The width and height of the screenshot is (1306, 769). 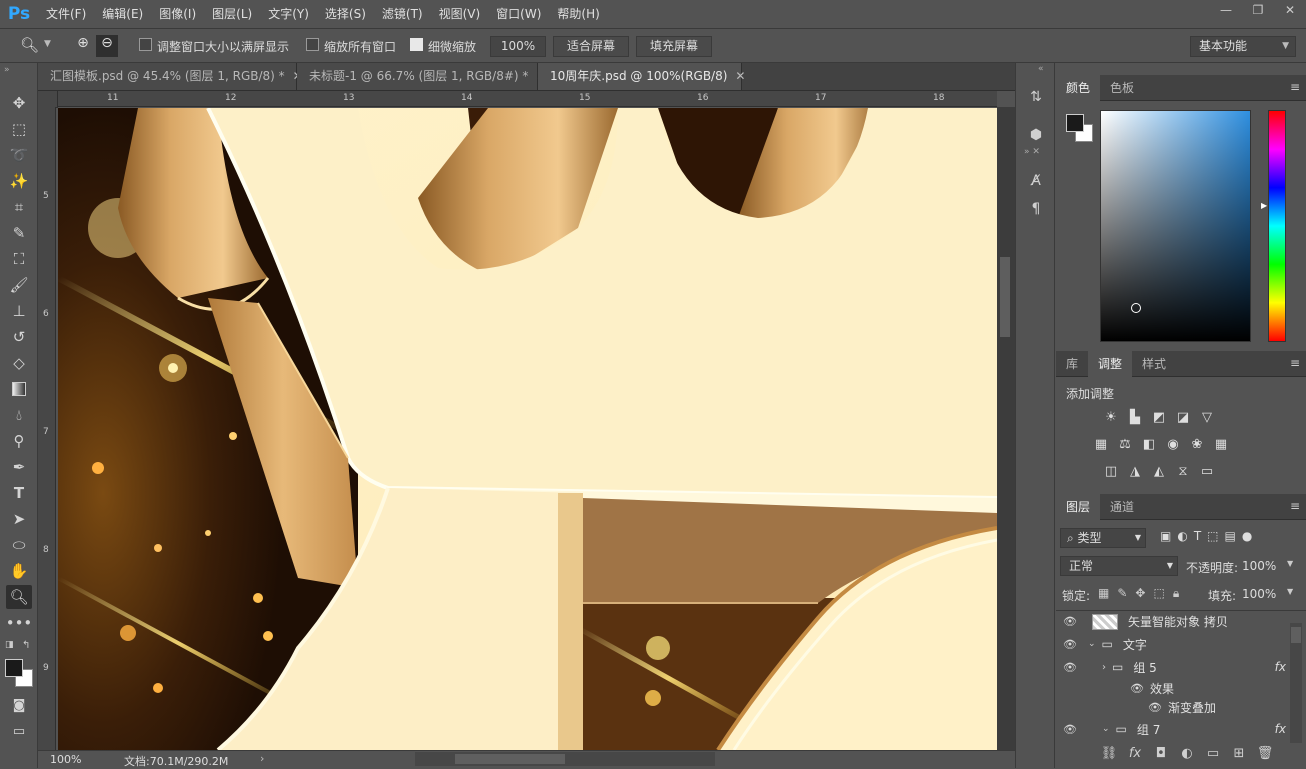 What do you see at coordinates (19, 337) in the screenshot?
I see `history-brush-icon: ↺` at bounding box center [19, 337].